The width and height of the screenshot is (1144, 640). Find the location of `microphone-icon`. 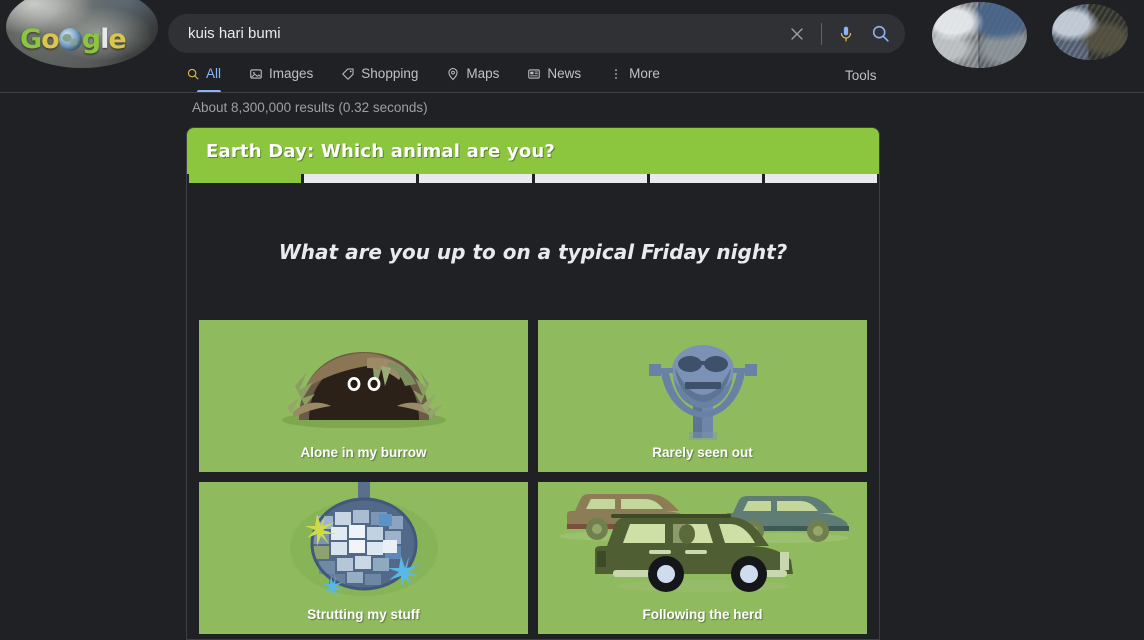

microphone-icon is located at coordinates (846, 33).